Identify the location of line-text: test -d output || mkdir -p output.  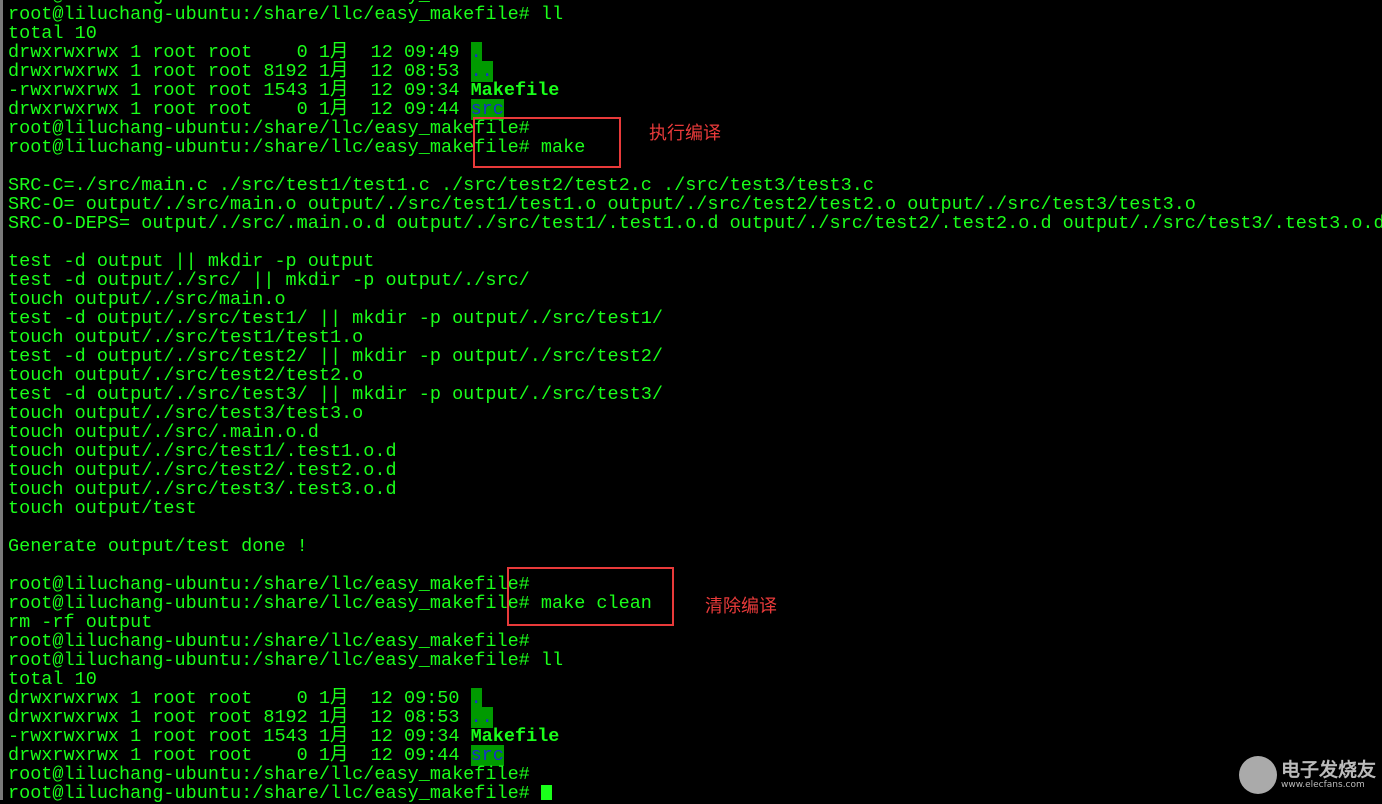
(191, 261).